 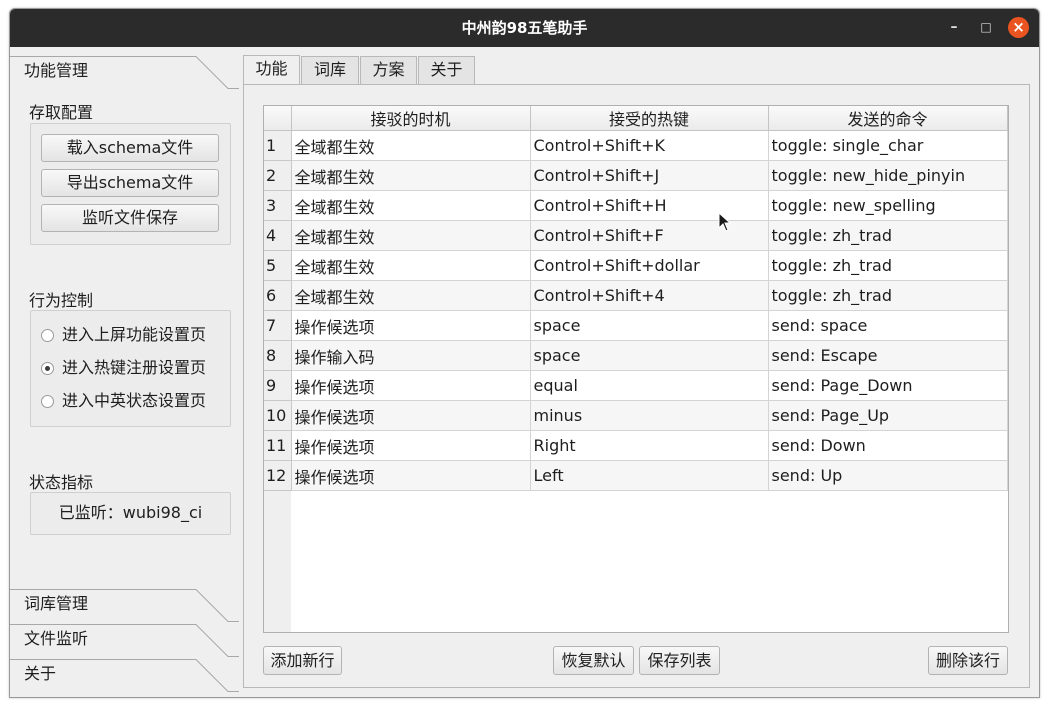 I want to click on command-cell: send: Page_Down, so click(x=887, y=385).